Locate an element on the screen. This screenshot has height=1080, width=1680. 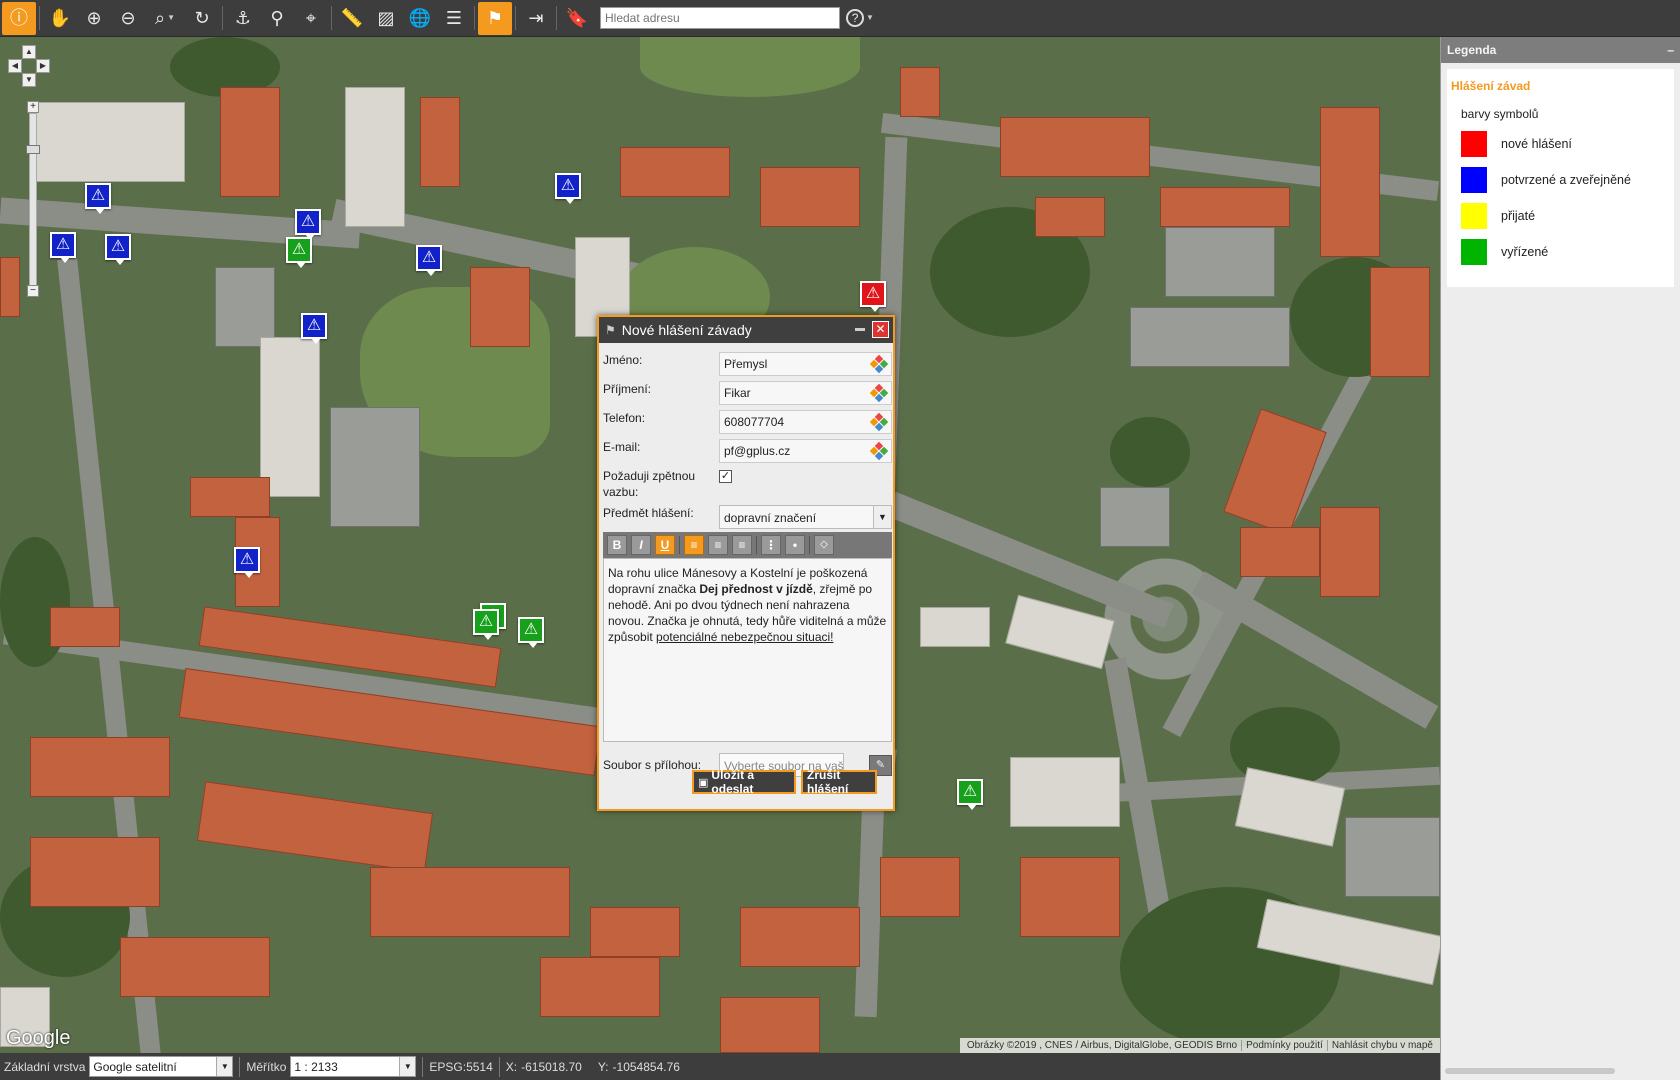
align-right-button: ≡ is located at coordinates (742, 545).